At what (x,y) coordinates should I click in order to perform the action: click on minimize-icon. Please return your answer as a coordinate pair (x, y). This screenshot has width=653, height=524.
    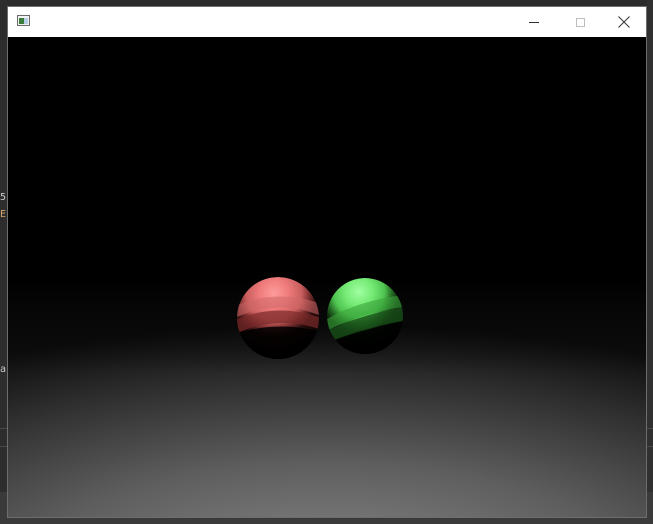
    Looking at the image, I should click on (534, 22).